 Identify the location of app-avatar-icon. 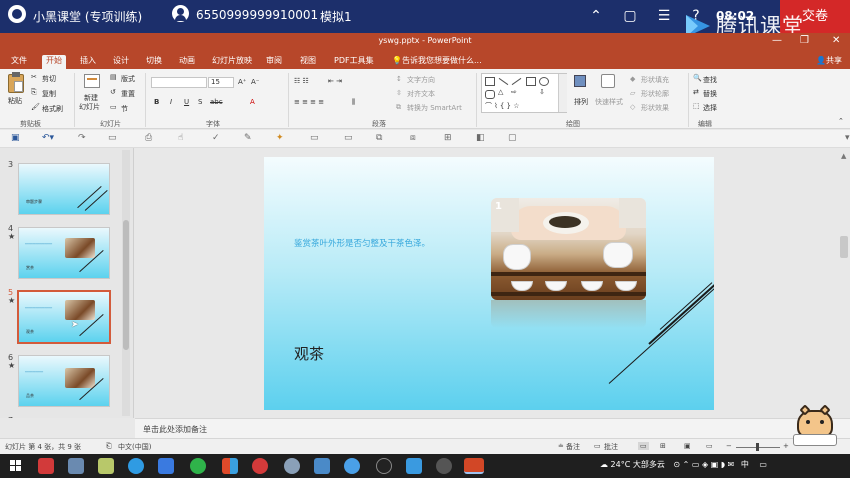
(444, 466).